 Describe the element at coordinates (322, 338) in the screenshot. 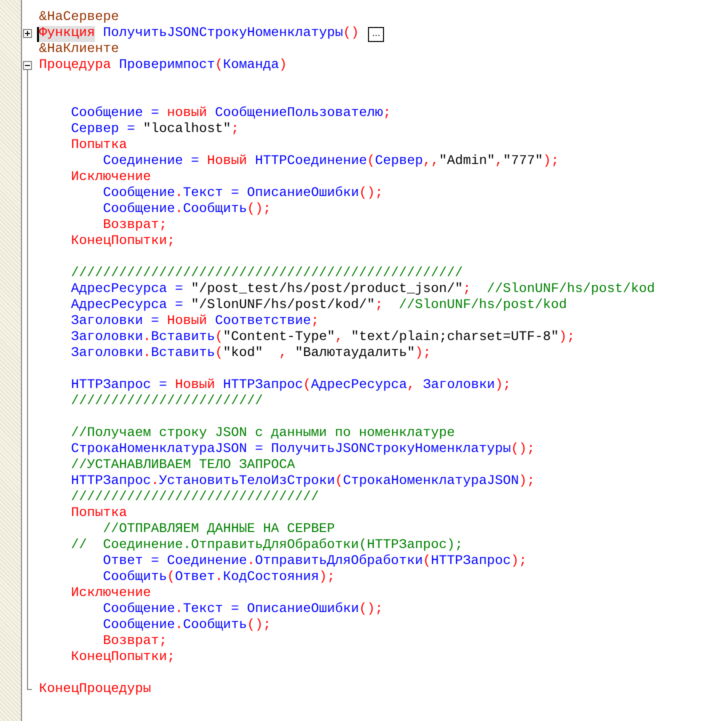

I see `code-line: Заголовки.Вставить("Content-Type", "text/plain;charset=UTF-8");` at that location.